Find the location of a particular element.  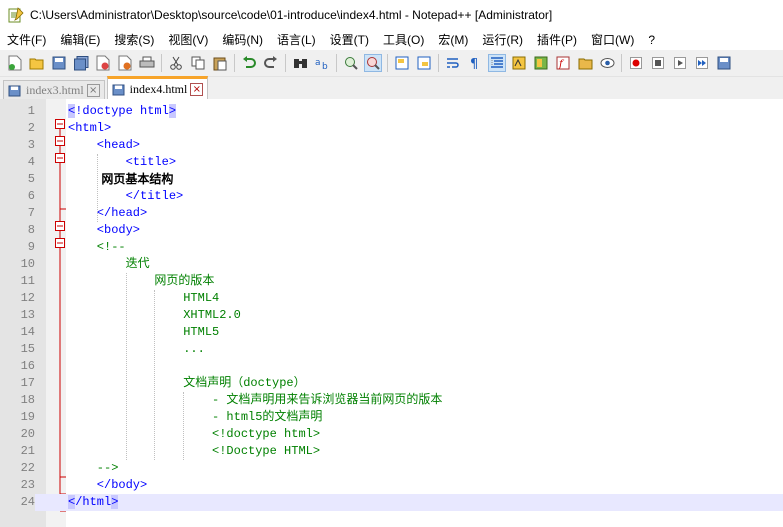

tab-index4: index4.html × is located at coordinates (157, 88).